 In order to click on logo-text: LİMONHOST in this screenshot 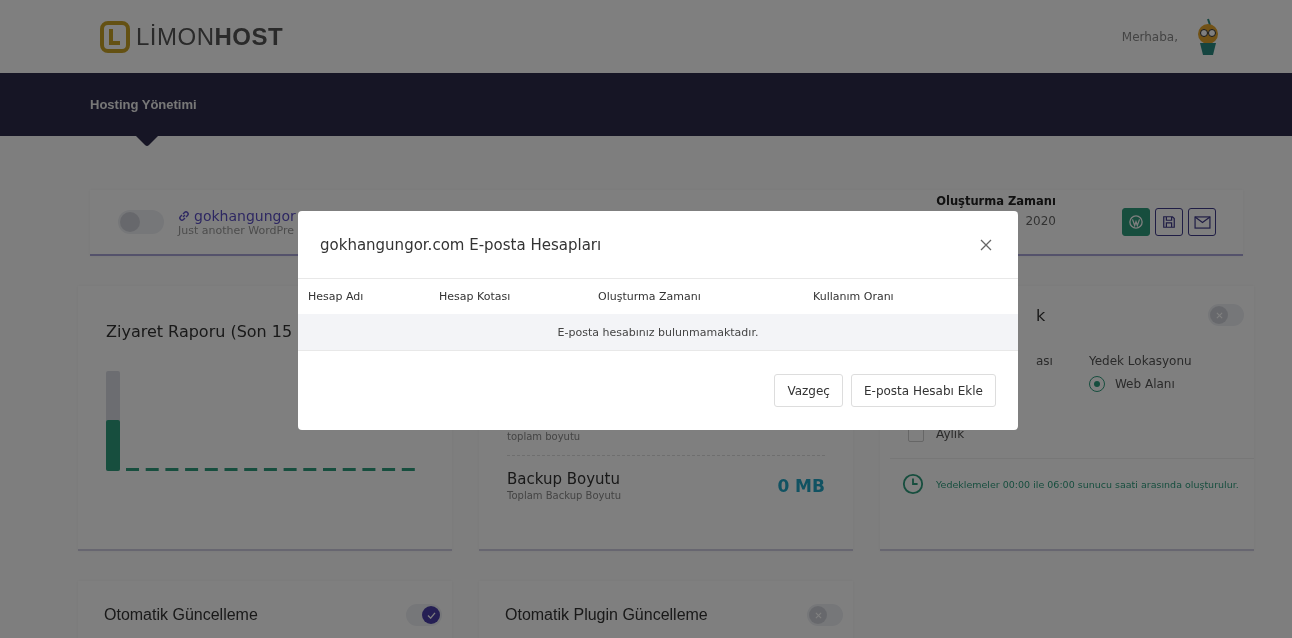, I will do `click(210, 36)`.